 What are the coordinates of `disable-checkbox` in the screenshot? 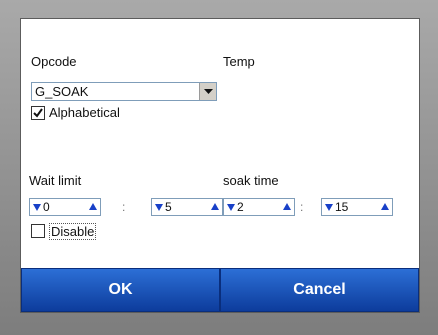 It's located at (38, 231).